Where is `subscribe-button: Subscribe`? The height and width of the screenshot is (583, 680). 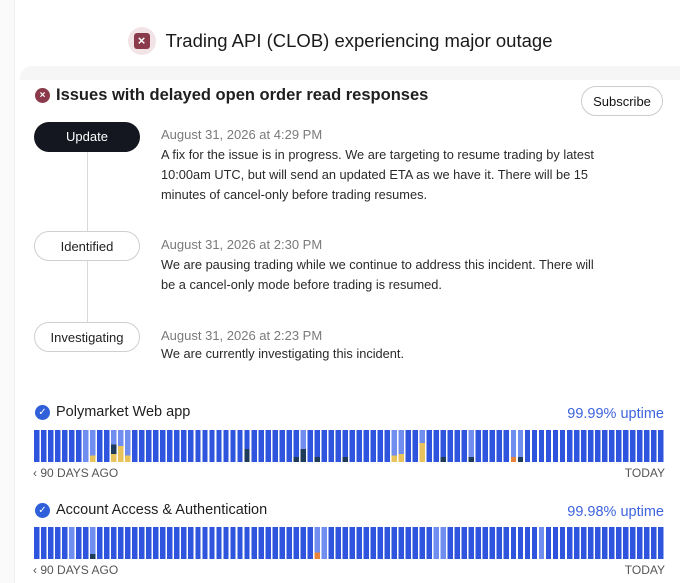 subscribe-button: Subscribe is located at coordinates (622, 101).